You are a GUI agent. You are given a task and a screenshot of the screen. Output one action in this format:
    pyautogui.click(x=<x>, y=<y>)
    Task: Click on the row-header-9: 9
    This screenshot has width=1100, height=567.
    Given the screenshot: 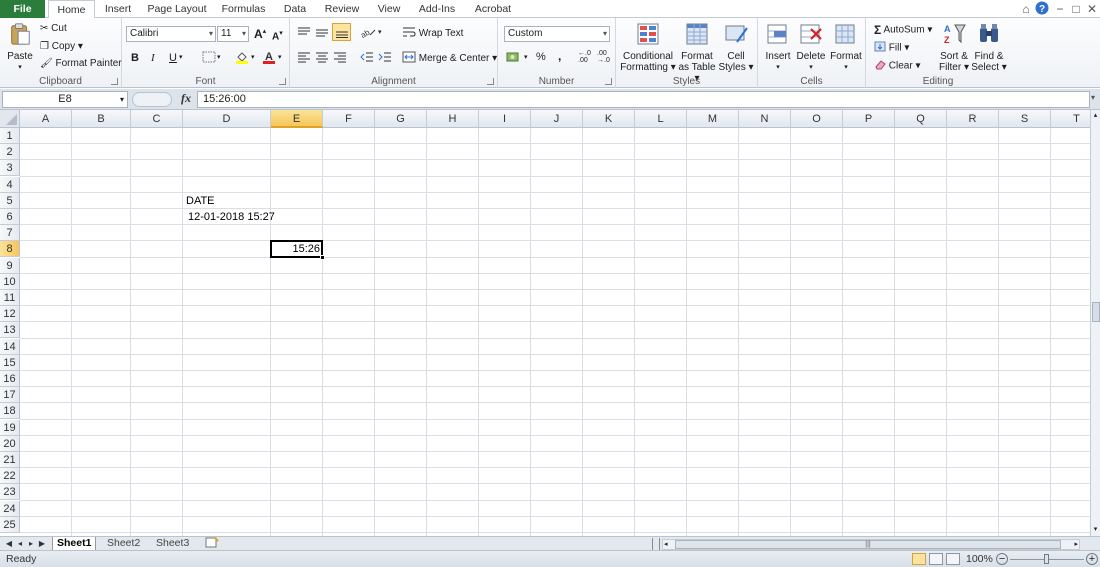 What is the action you would take?
    pyautogui.click(x=10, y=265)
    